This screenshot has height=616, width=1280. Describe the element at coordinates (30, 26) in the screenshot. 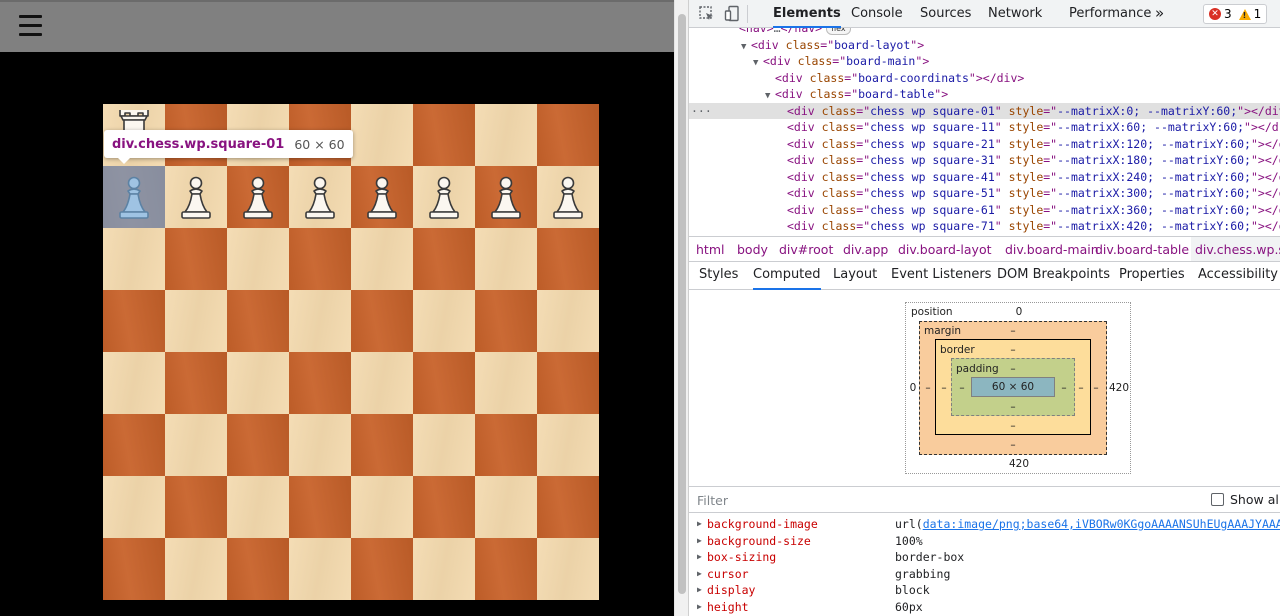

I see `hamburger-menu-icon` at that location.